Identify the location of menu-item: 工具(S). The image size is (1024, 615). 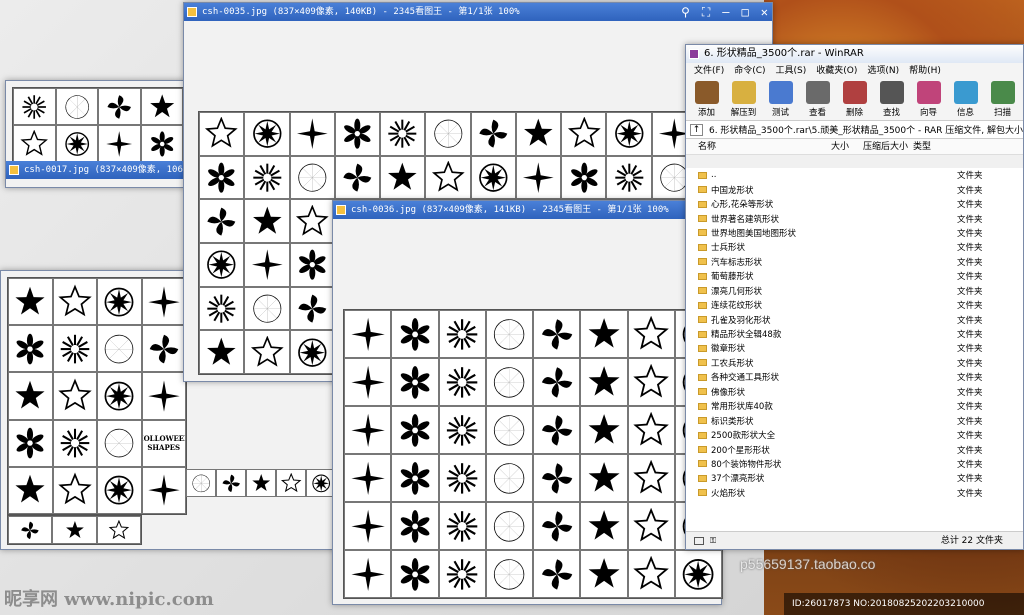
(791, 71).